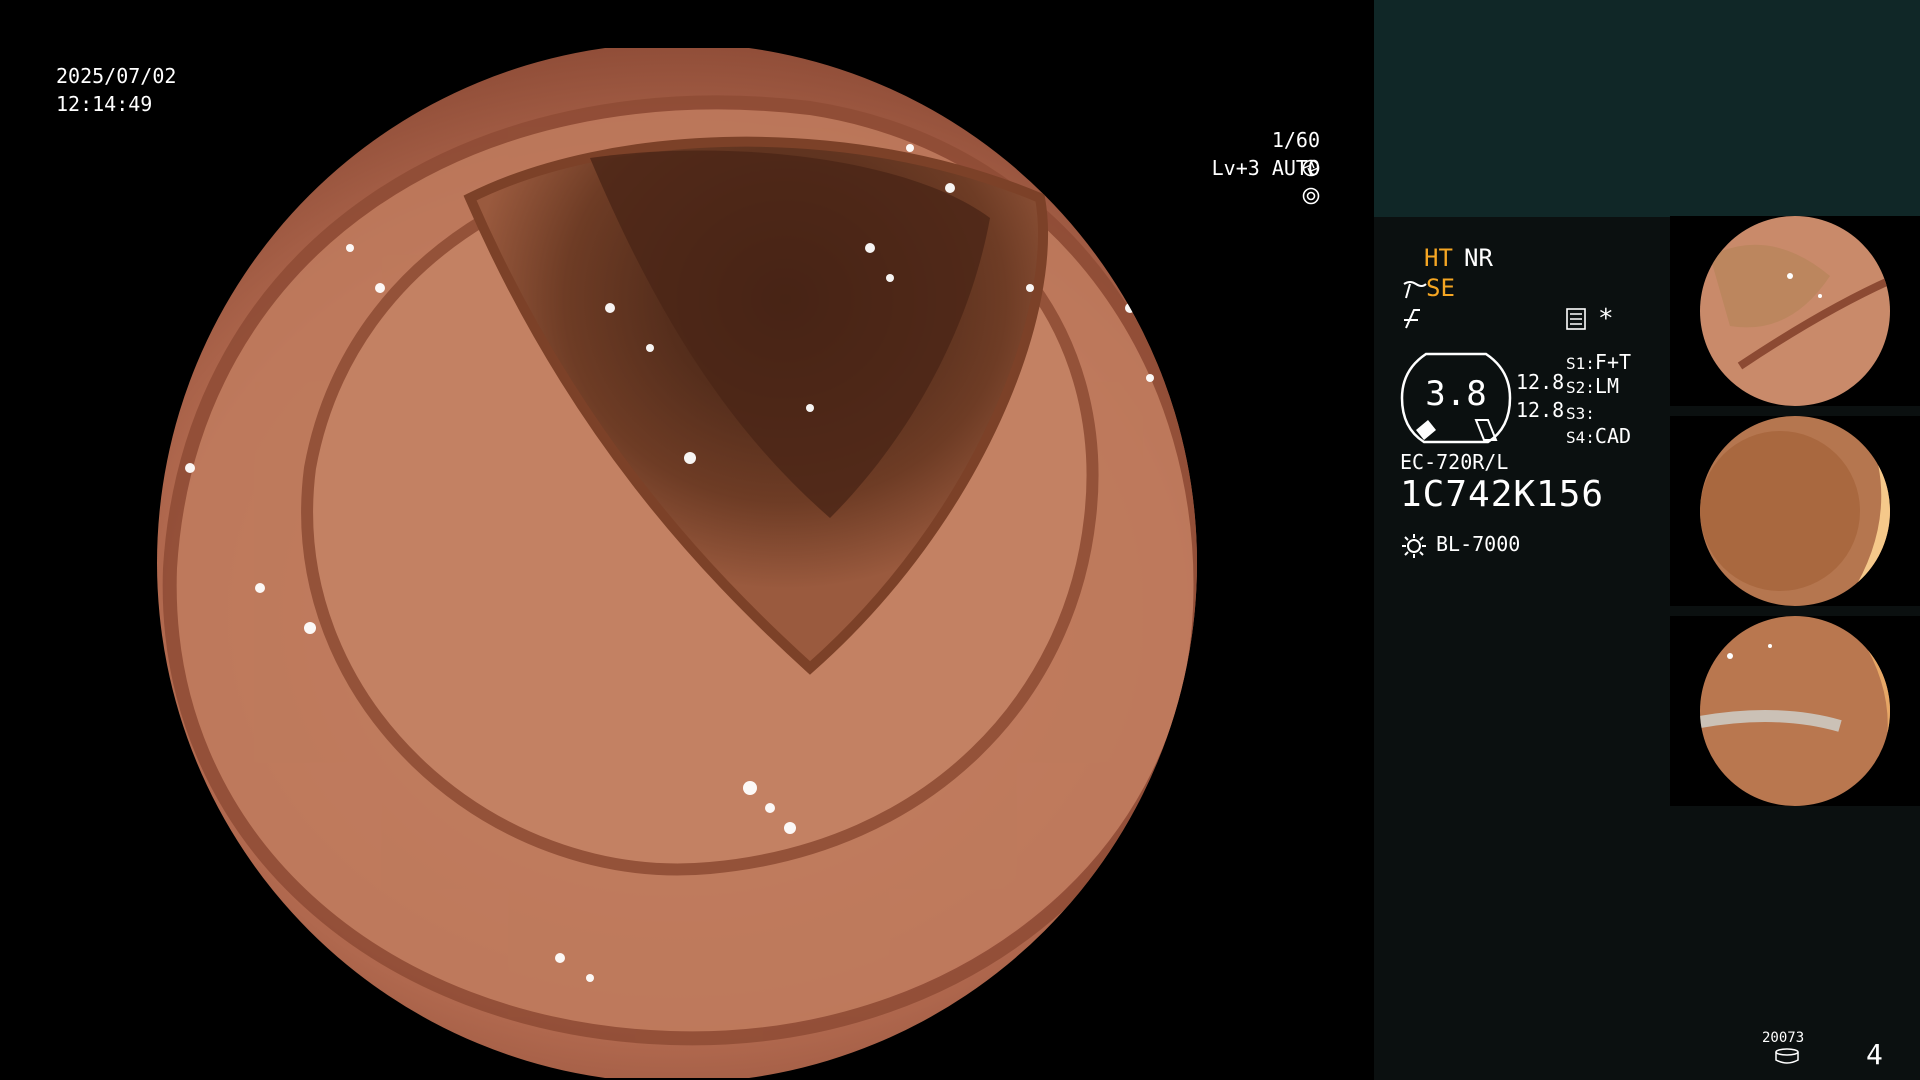  I want to click on nr-indicator: NR, so click(1478, 258).